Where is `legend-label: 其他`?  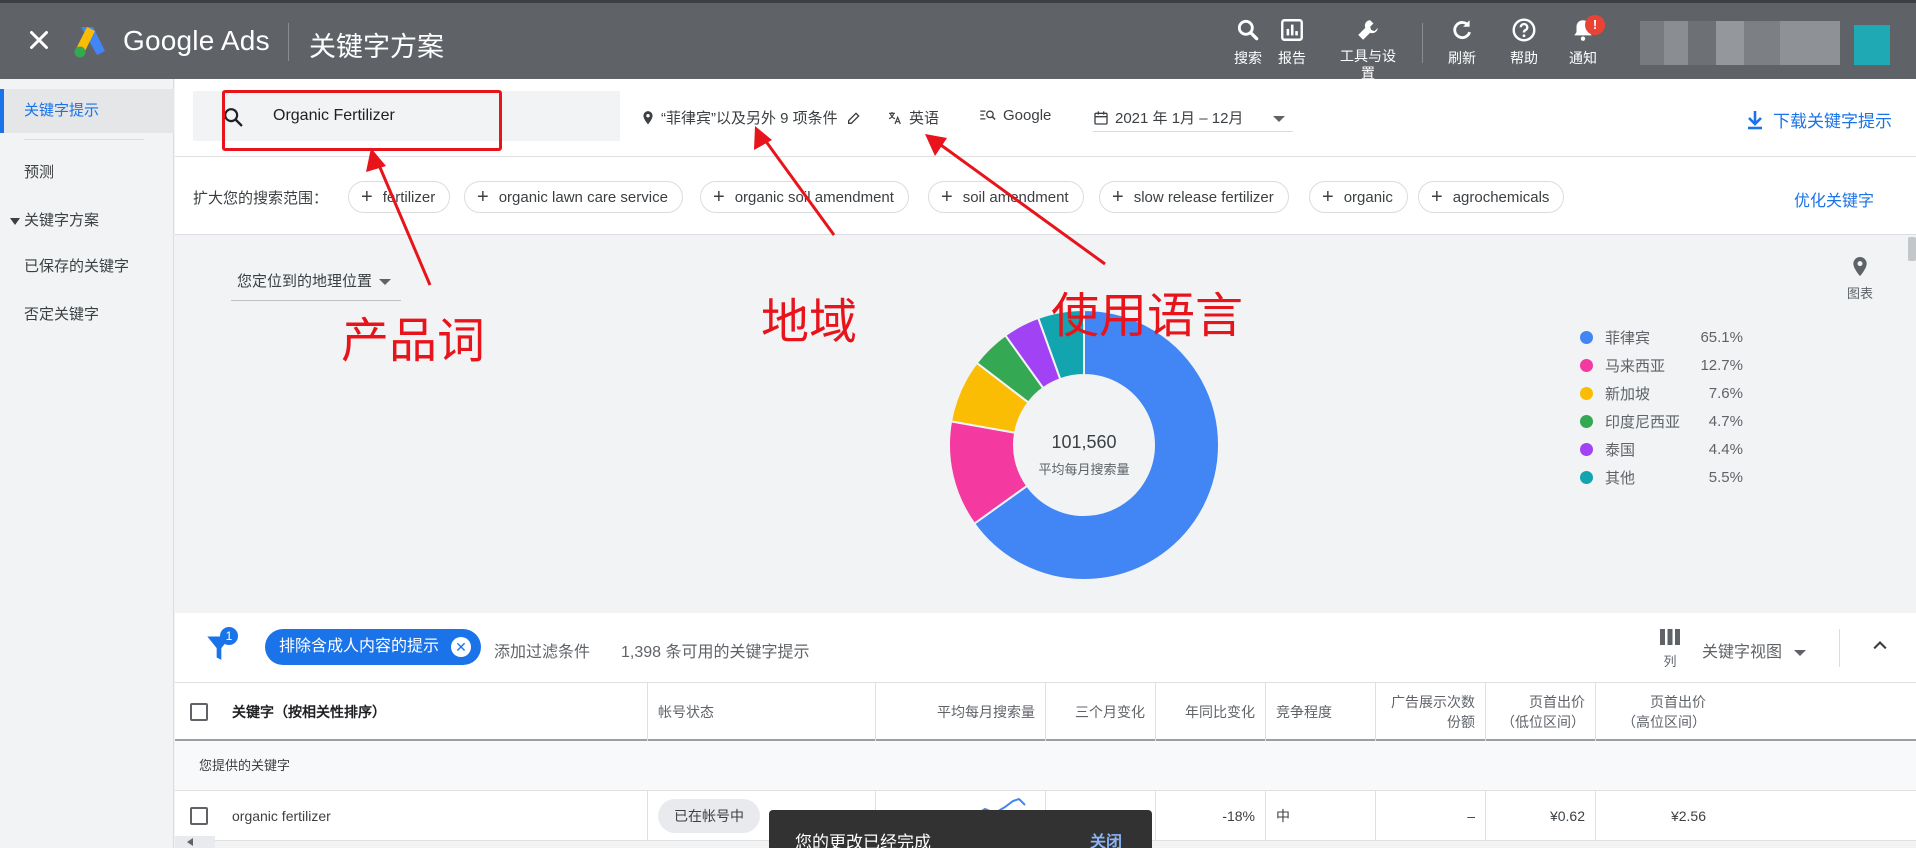 legend-label: 其他 is located at coordinates (1620, 478).